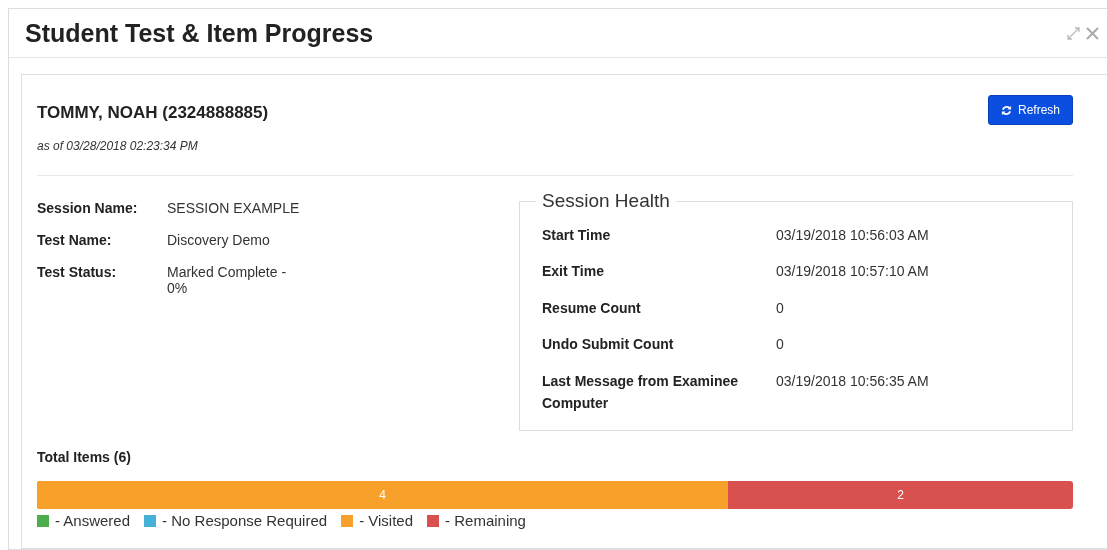 Image resolution: width=1107 pixels, height=550 pixels. What do you see at coordinates (485, 521) in the screenshot?
I see `legend-label: - Remaining` at bounding box center [485, 521].